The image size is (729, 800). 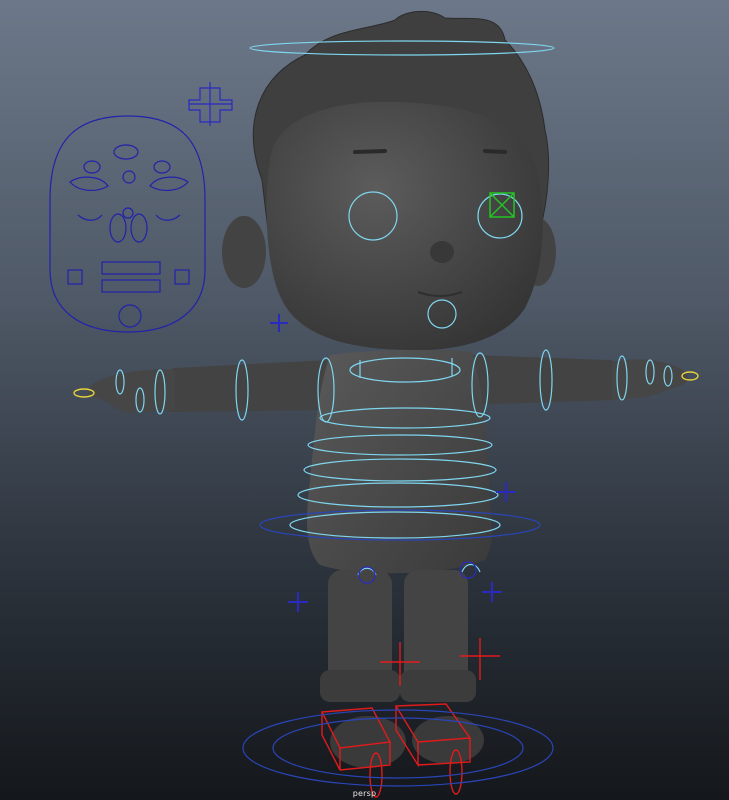 I want to click on left-shoe-mesh, so click(x=368, y=742).